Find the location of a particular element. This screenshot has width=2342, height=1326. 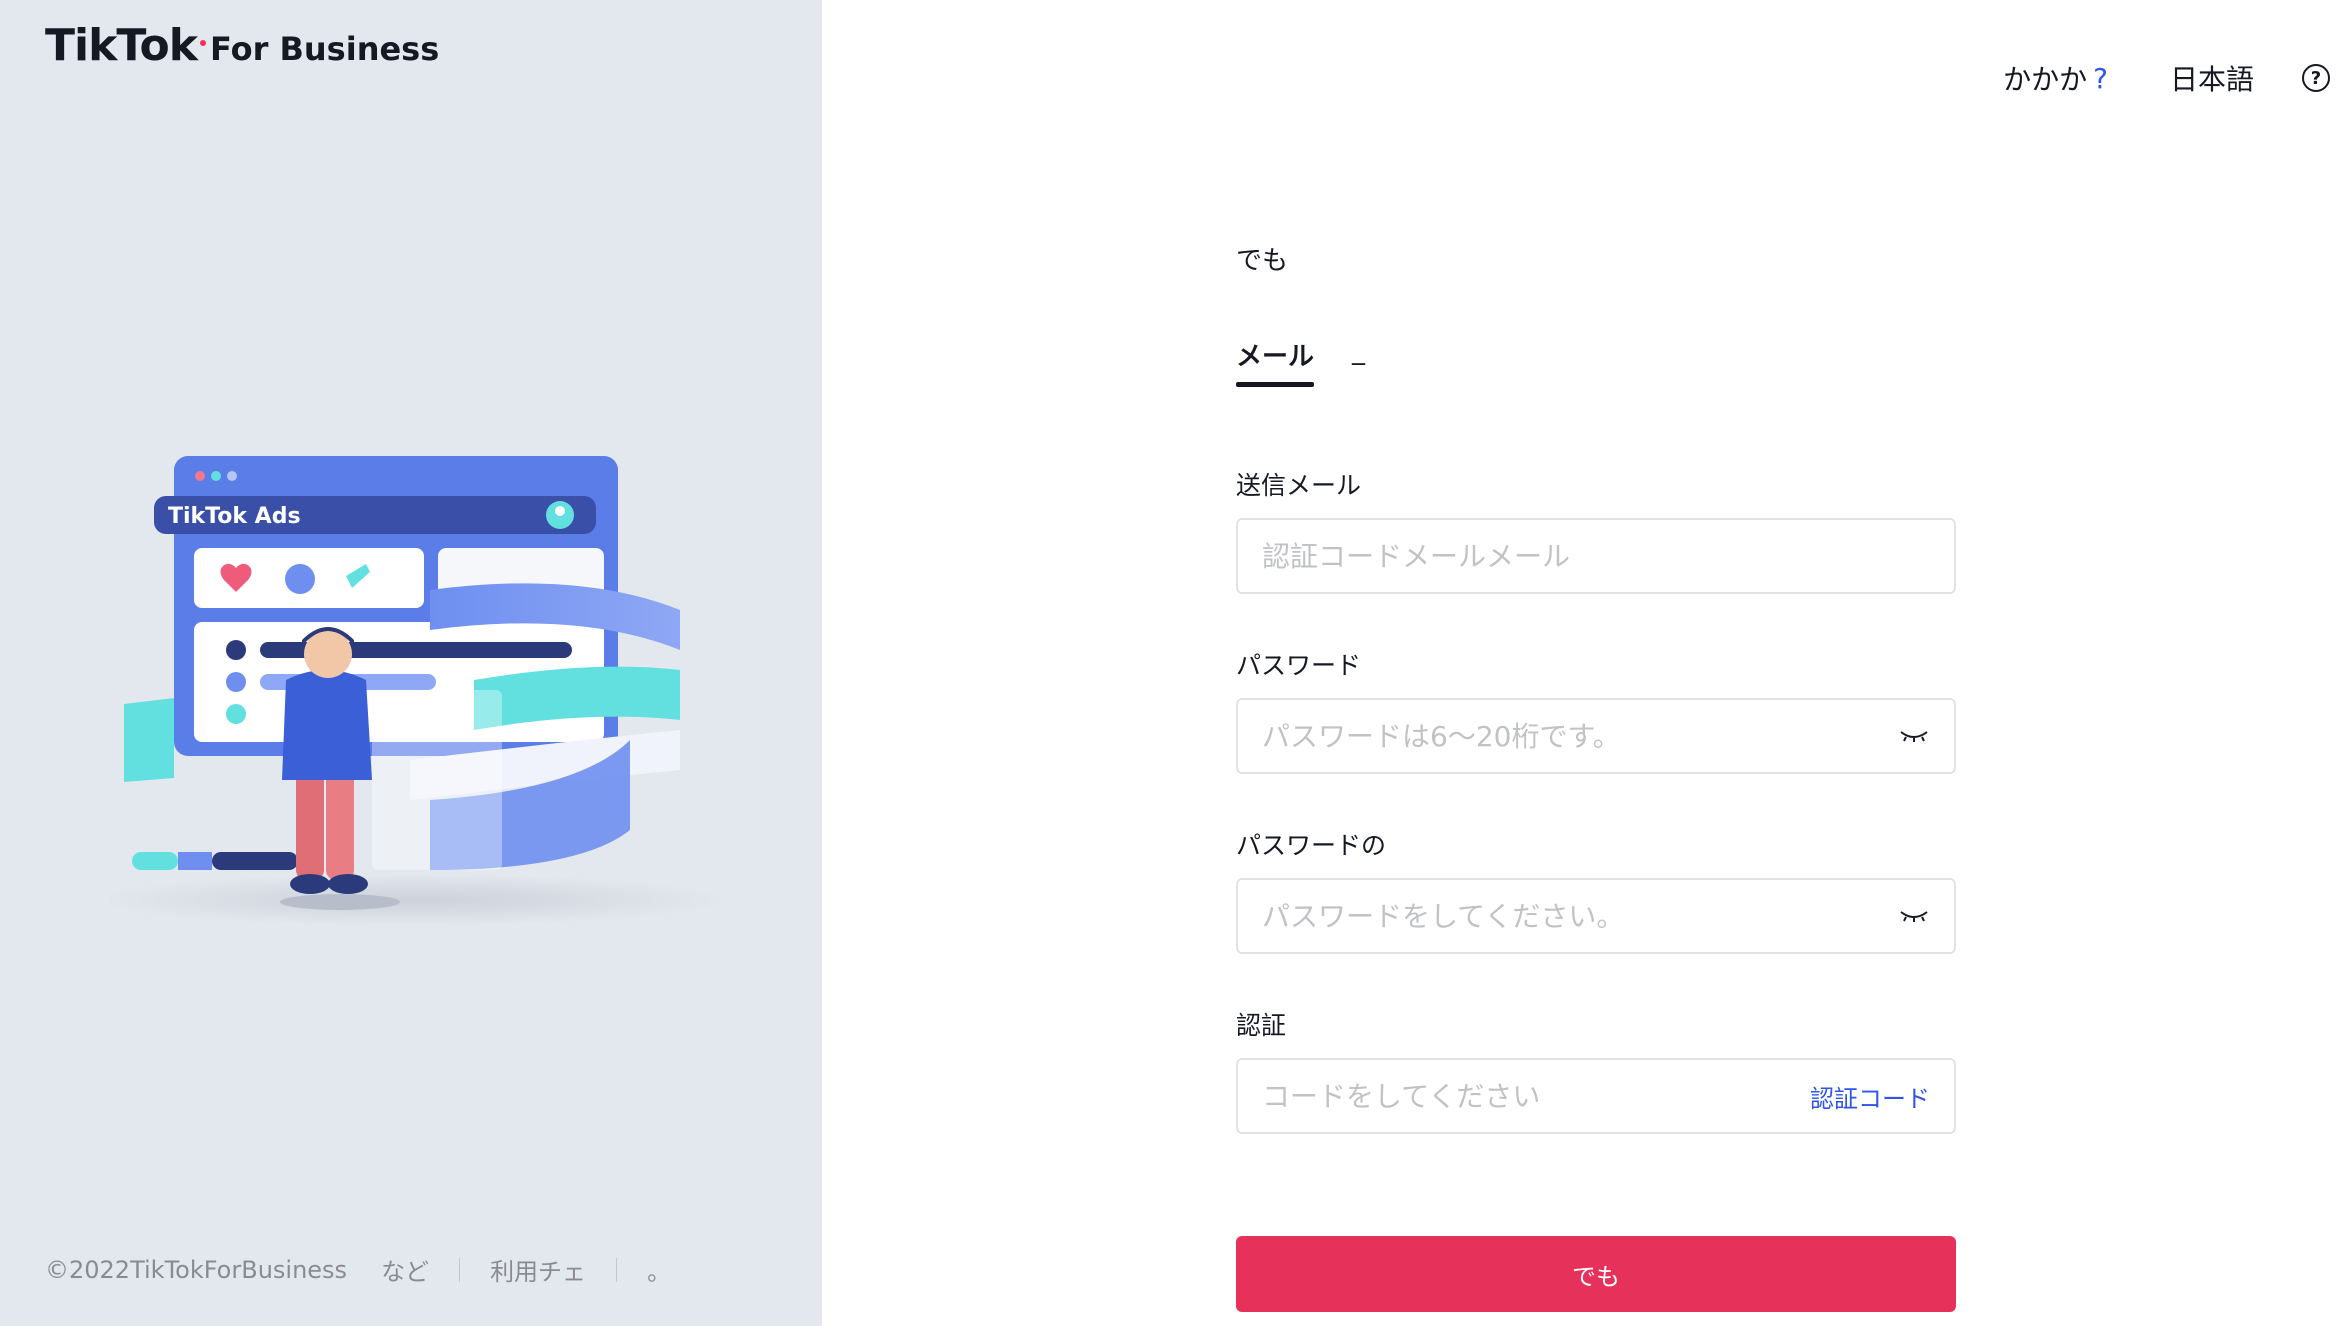

email-label: 送信メール is located at coordinates (1299, 485).